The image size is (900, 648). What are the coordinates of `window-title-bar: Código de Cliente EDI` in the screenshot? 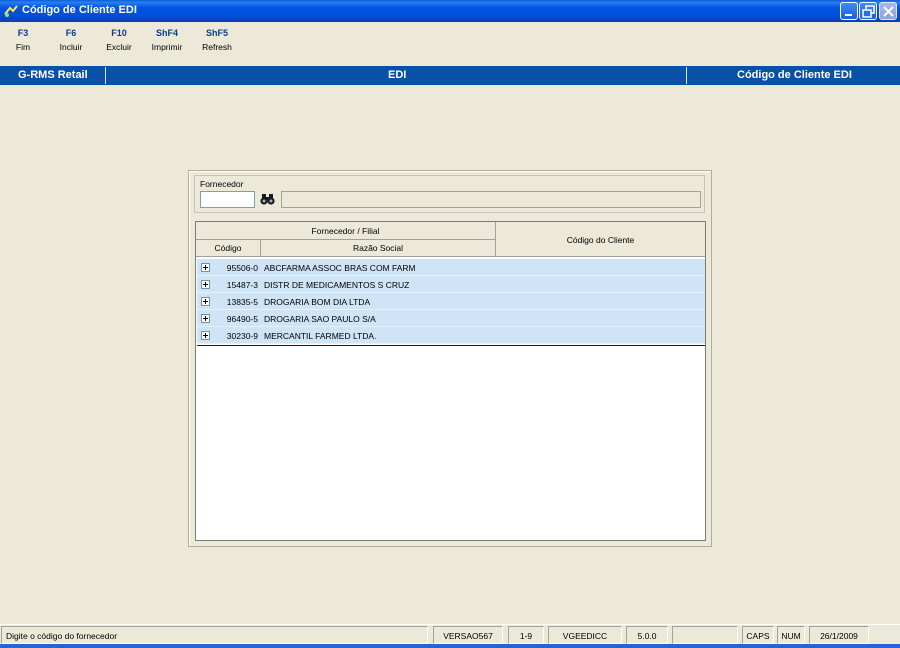 It's located at (450, 11).